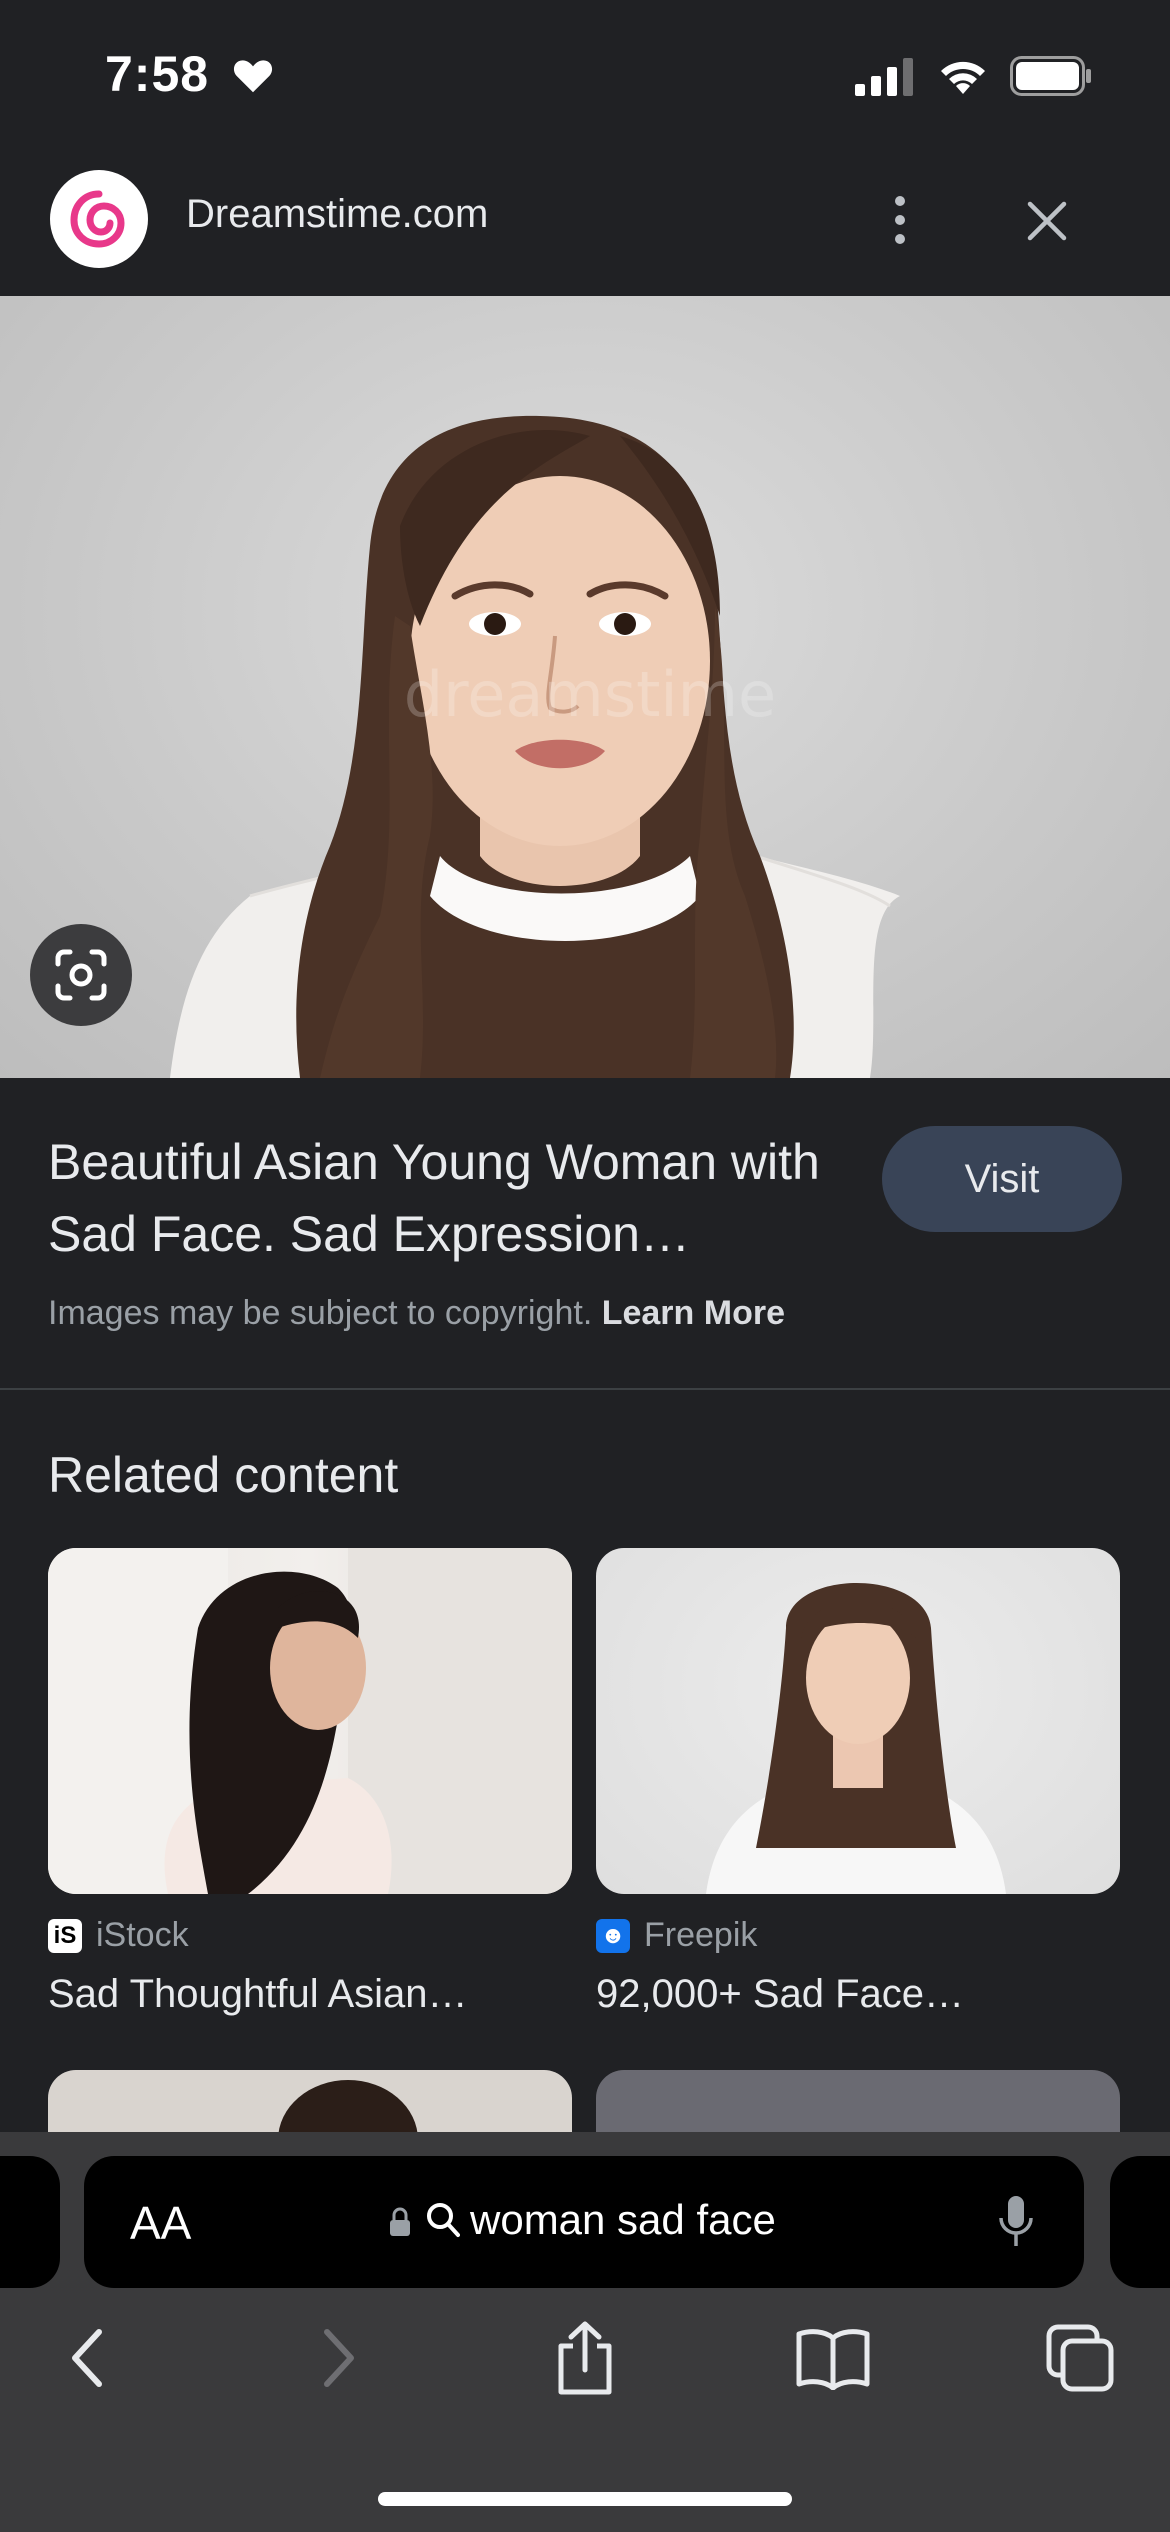  What do you see at coordinates (65, 1935) in the screenshot?
I see `istock-icon: iS` at bounding box center [65, 1935].